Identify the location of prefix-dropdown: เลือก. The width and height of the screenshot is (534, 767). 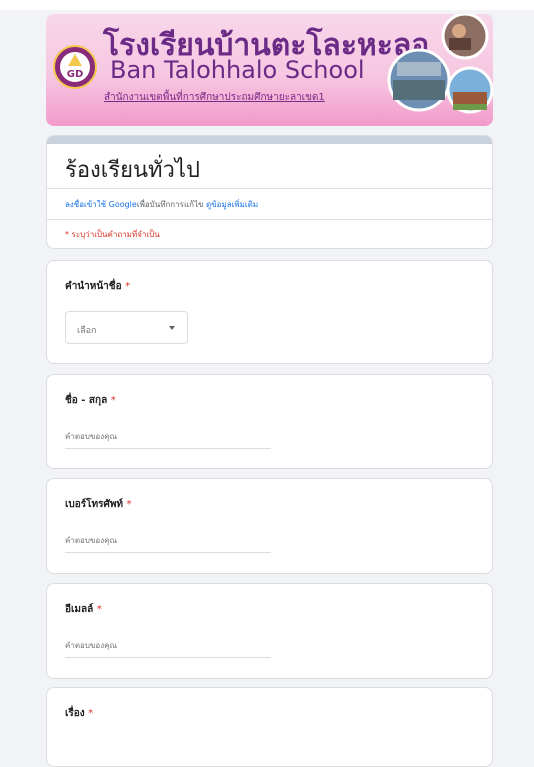
(126, 327).